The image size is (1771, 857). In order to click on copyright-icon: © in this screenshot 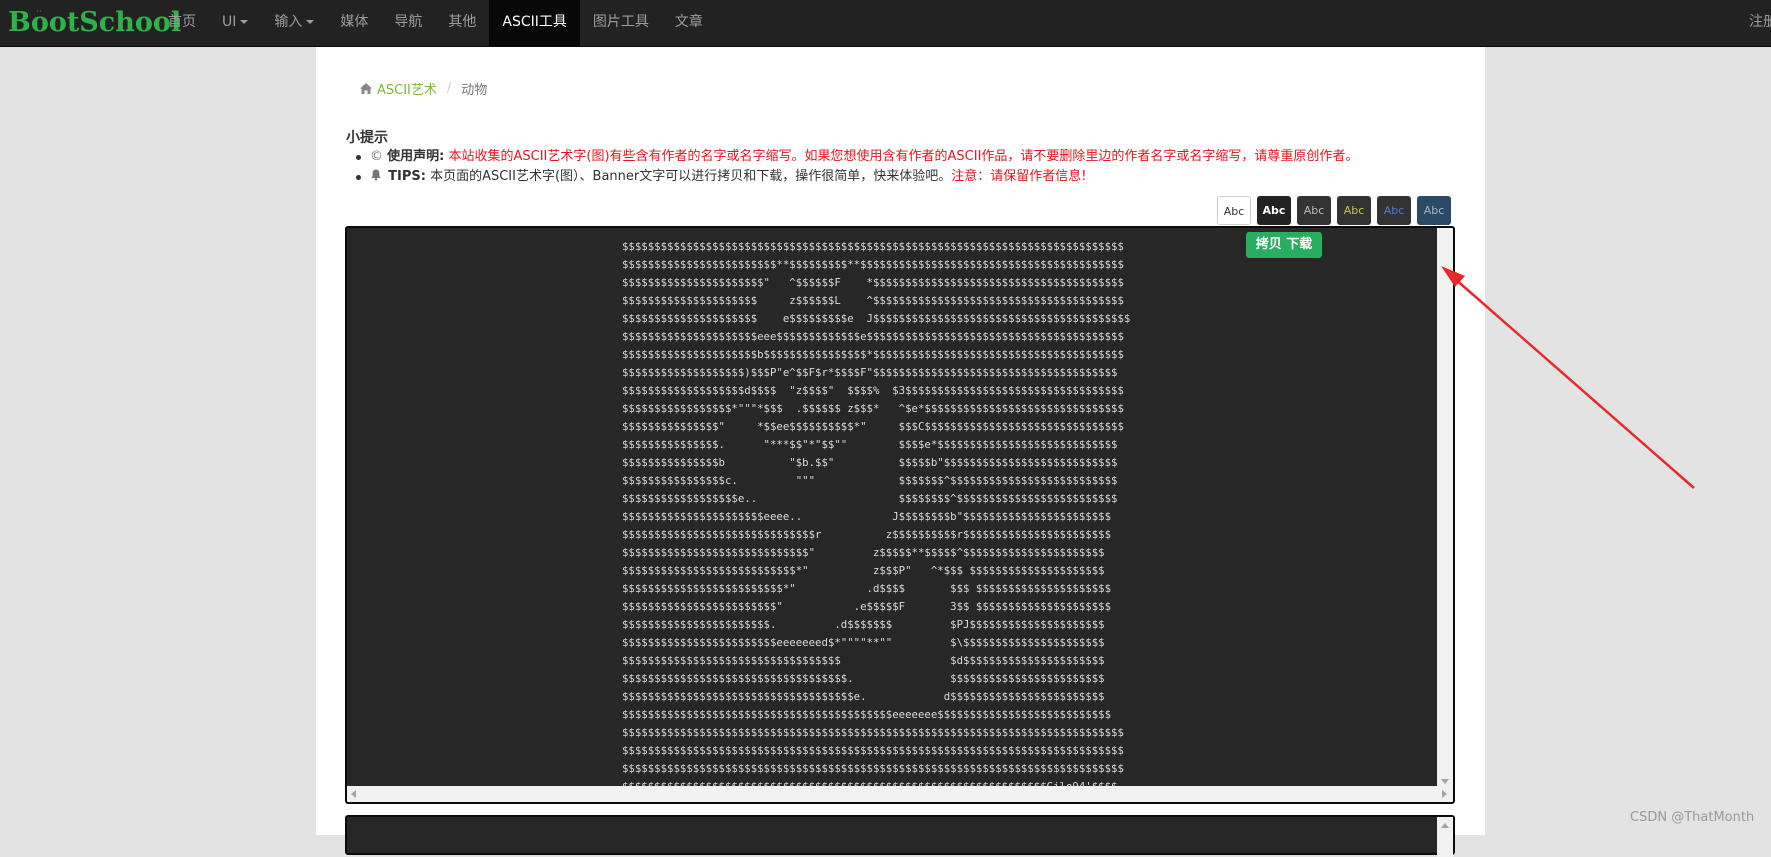, I will do `click(376, 156)`.